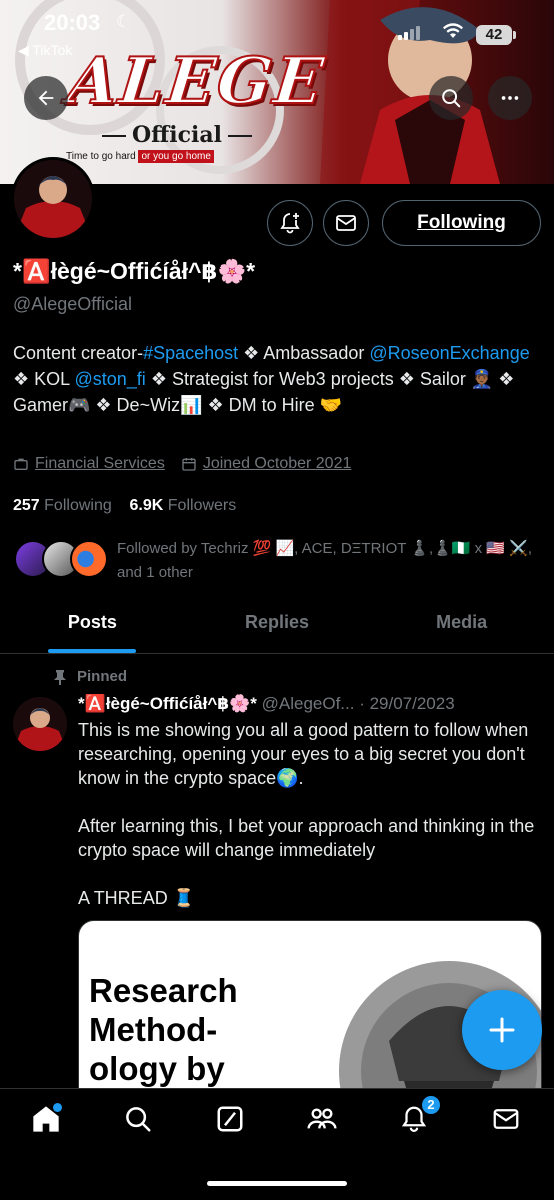 The image size is (554, 1200). I want to click on pinned-indicator: Pinned, so click(90, 676).